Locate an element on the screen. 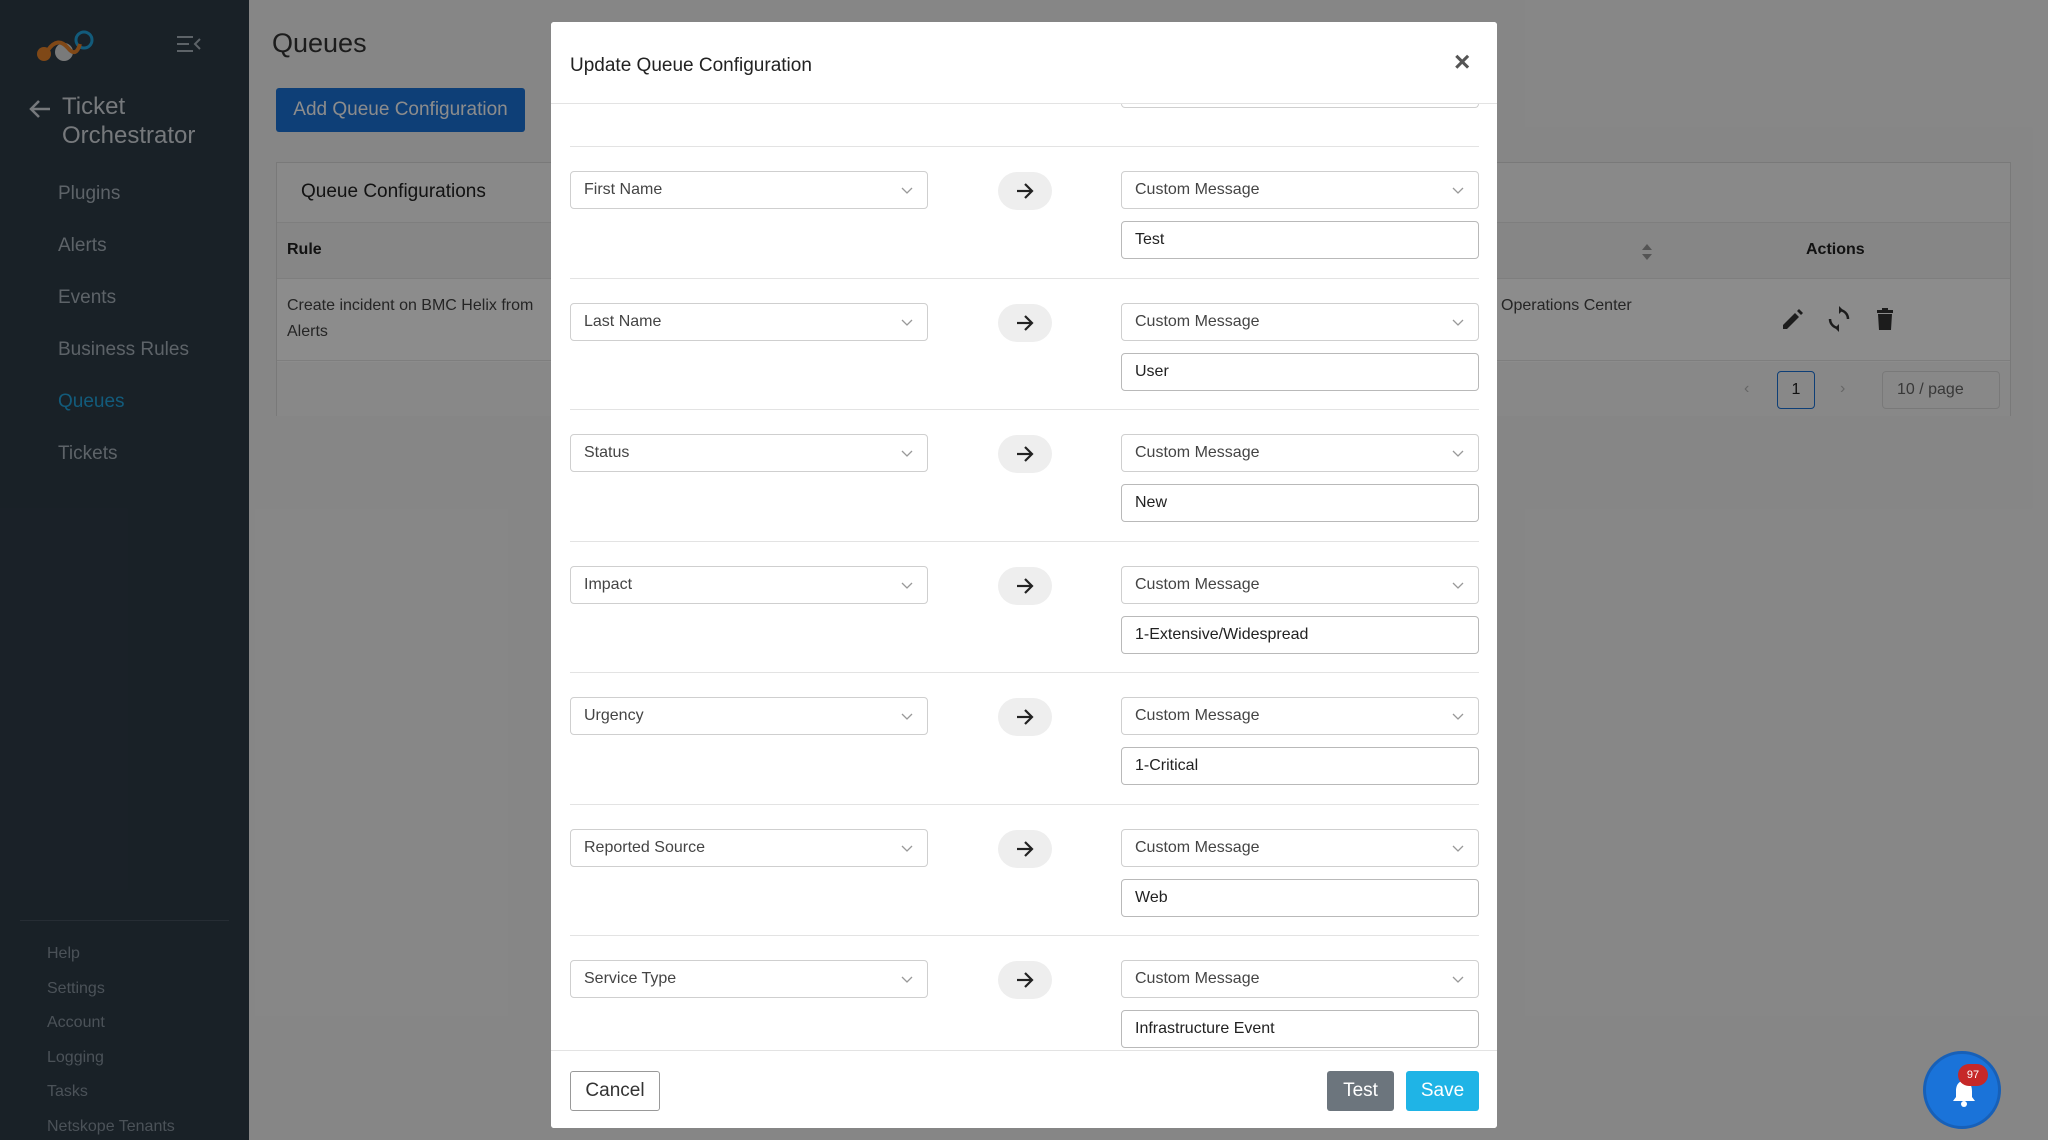 The image size is (2048, 1140). close-icon: × is located at coordinates (1462, 62).